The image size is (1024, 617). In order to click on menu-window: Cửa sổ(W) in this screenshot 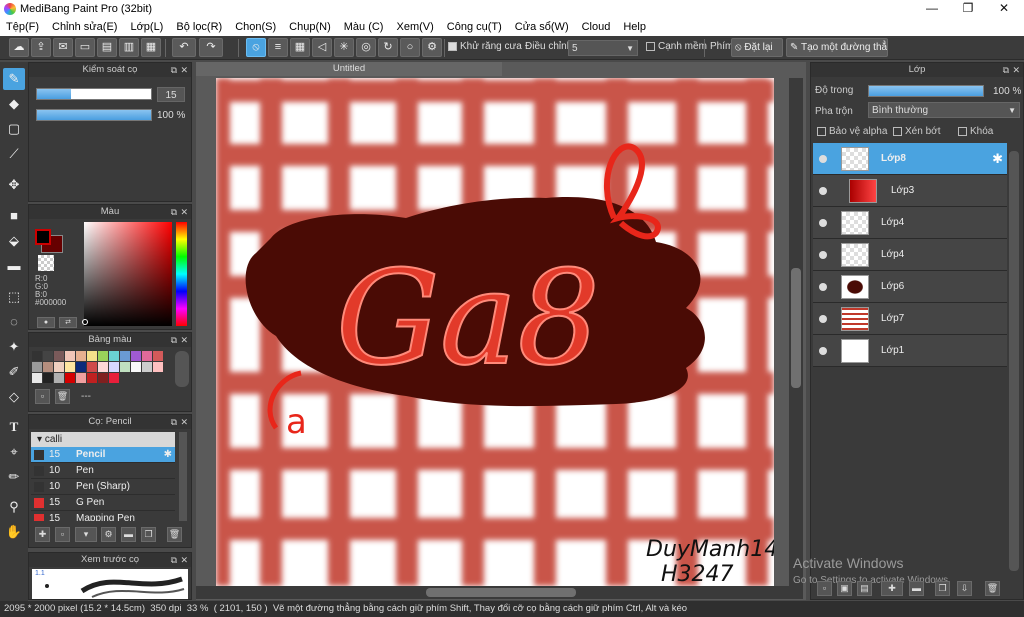, I will do `click(542, 27)`.